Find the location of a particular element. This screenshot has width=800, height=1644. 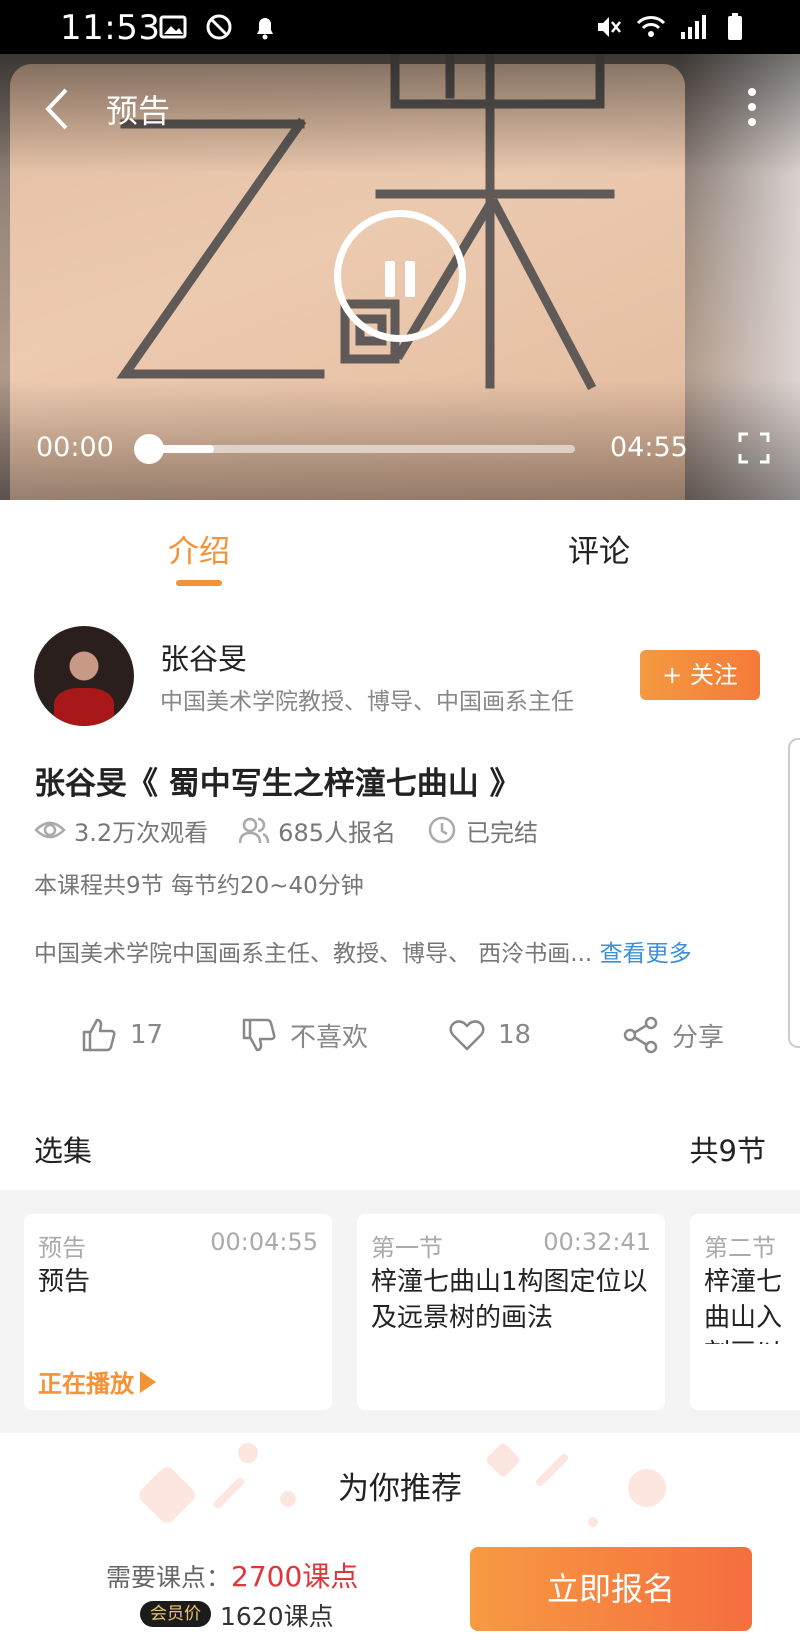

lessons-info: 本课程共9节 每节约20~40分钟 is located at coordinates (199, 886).